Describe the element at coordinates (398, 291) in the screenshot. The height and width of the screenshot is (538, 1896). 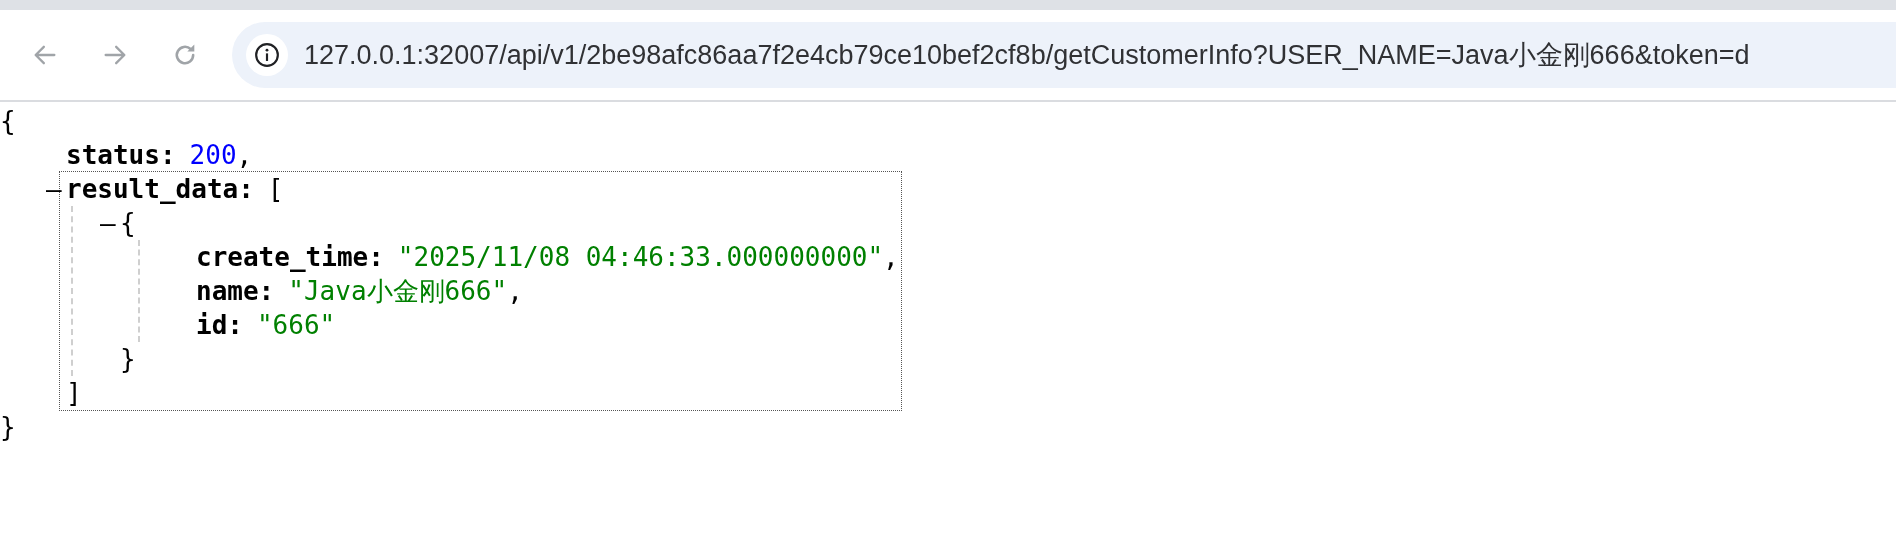
I see `json-value: "Java小金刚666"` at that location.